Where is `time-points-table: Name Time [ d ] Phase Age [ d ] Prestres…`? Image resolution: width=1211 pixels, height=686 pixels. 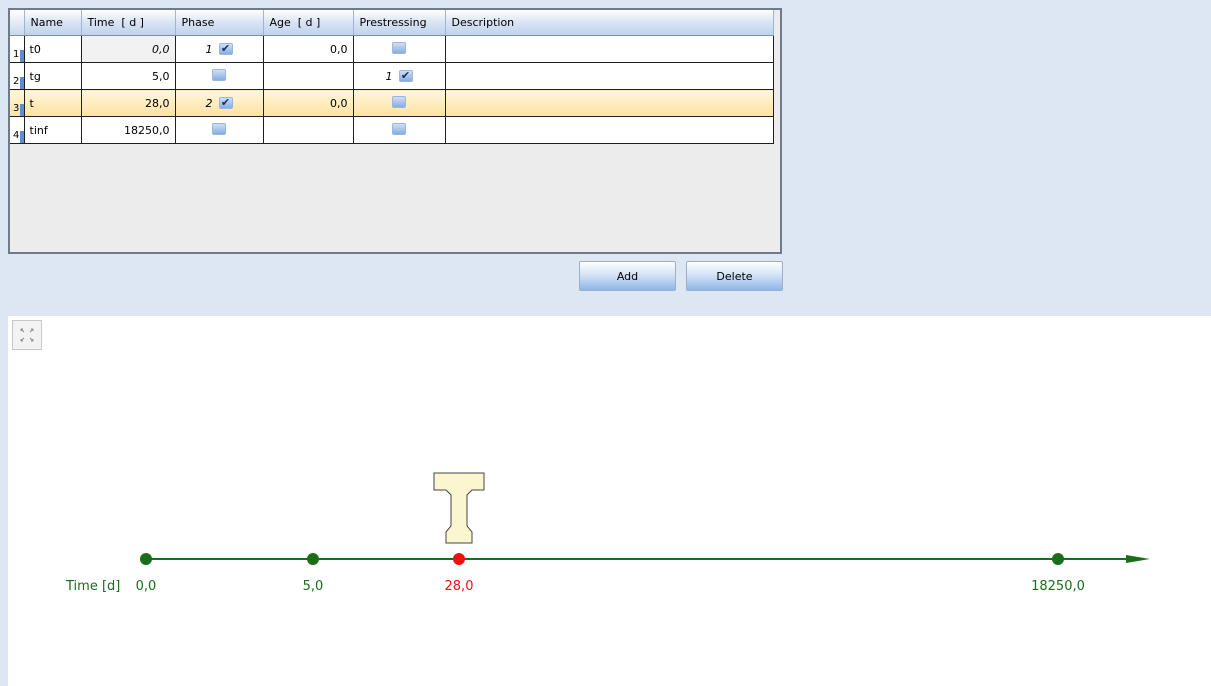 time-points-table: Name Time [ d ] Phase Age [ d ] Prestres… is located at coordinates (392, 77).